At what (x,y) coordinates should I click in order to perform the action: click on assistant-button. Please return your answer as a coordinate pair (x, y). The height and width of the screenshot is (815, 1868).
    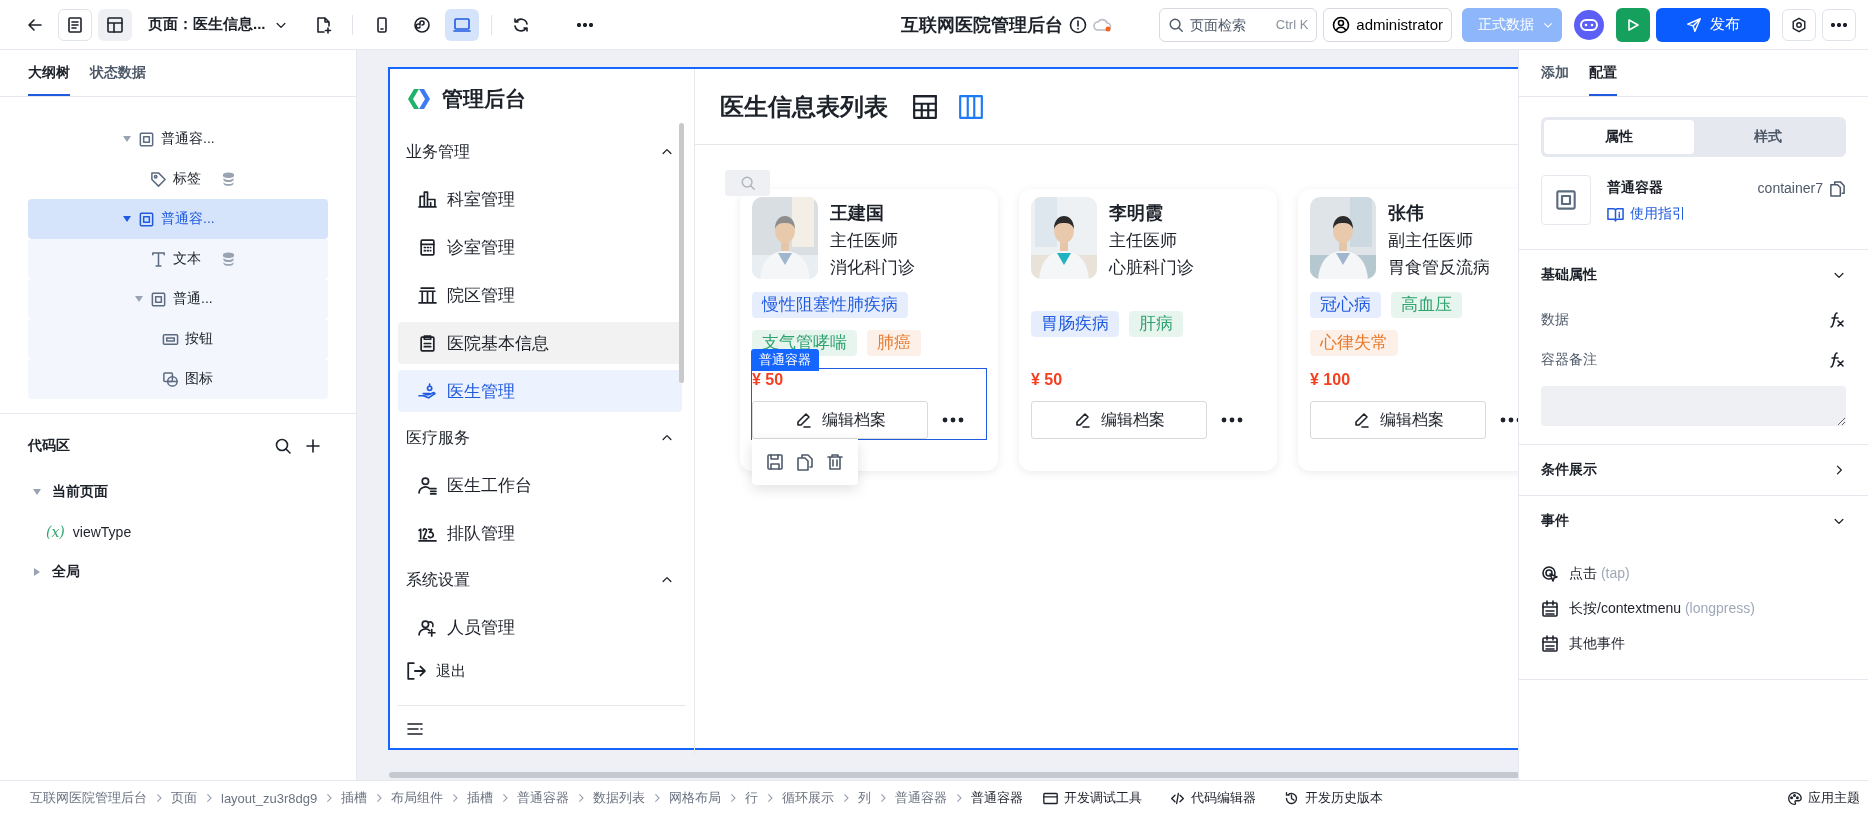
    Looking at the image, I should click on (1589, 24).